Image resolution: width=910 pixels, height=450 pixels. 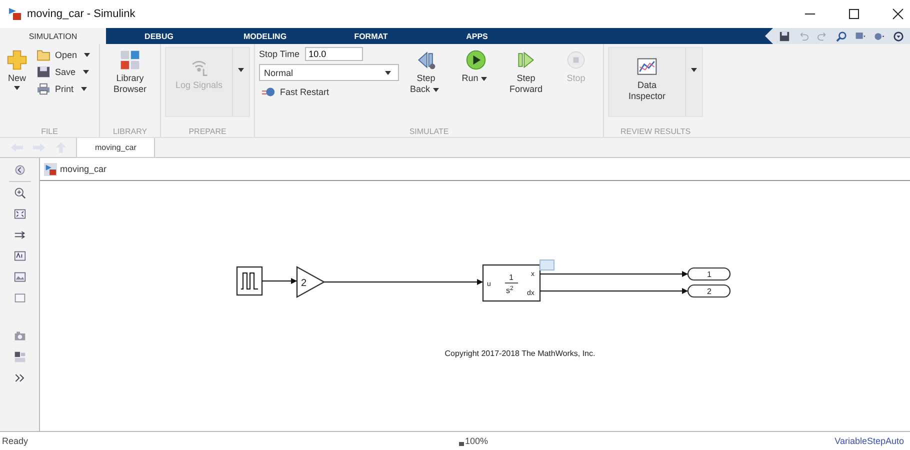 I want to click on save-button: Save, so click(x=65, y=72).